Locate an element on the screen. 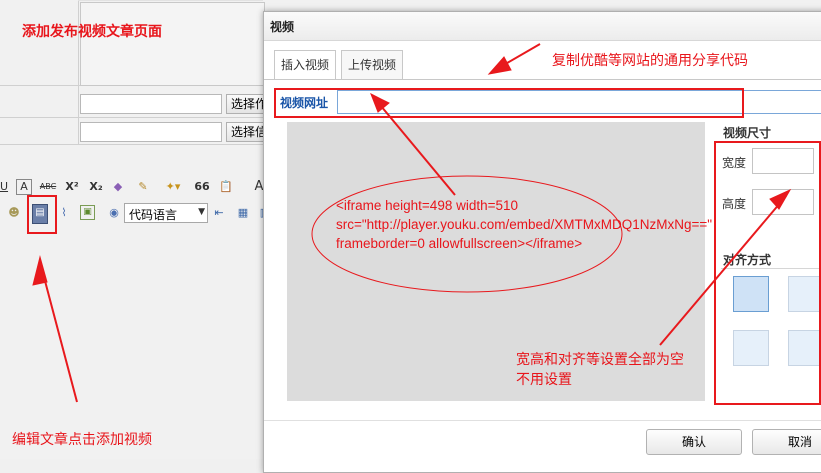  annotation-arrowhead-size is located at coordinates (780, 199).